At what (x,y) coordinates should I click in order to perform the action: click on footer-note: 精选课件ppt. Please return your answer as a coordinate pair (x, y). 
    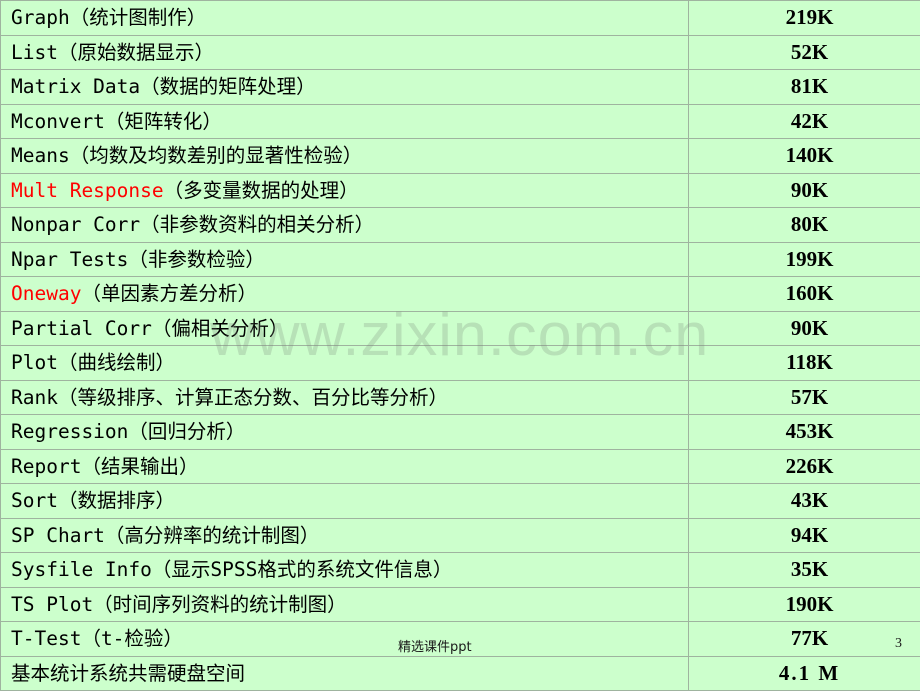
    Looking at the image, I should click on (435, 645).